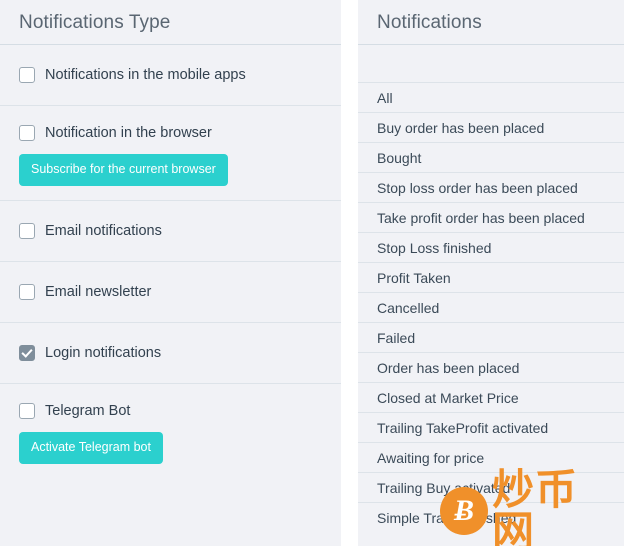 This screenshot has height=546, width=624. What do you see at coordinates (491, 218) in the screenshot?
I see `notification-list-item: Take profit order has been placed` at bounding box center [491, 218].